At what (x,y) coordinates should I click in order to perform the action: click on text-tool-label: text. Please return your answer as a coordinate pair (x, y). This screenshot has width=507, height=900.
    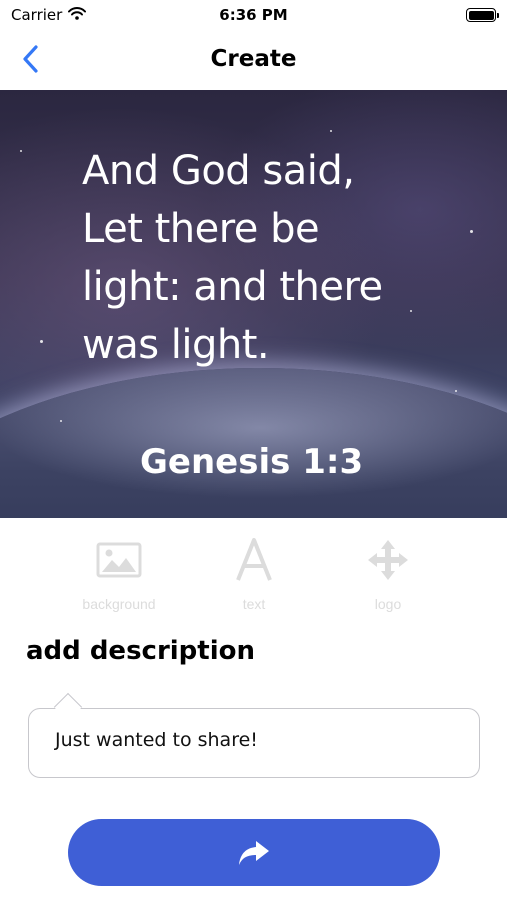
    Looking at the image, I should click on (254, 604).